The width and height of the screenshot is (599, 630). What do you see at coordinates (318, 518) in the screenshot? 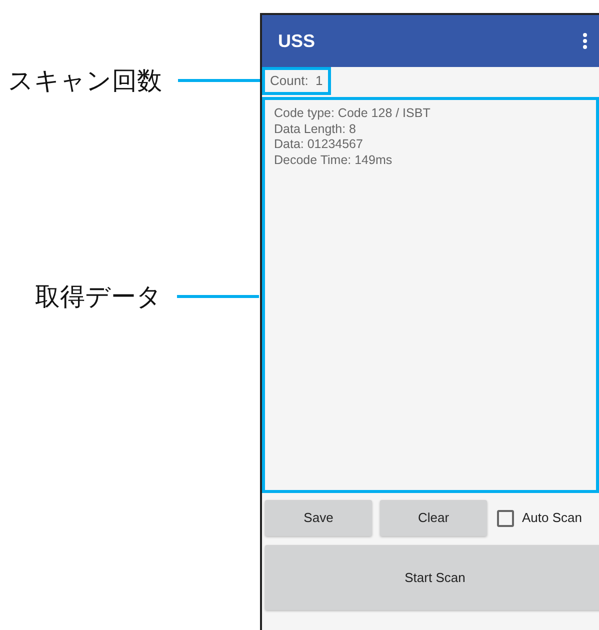
I see `save-button: Save` at bounding box center [318, 518].